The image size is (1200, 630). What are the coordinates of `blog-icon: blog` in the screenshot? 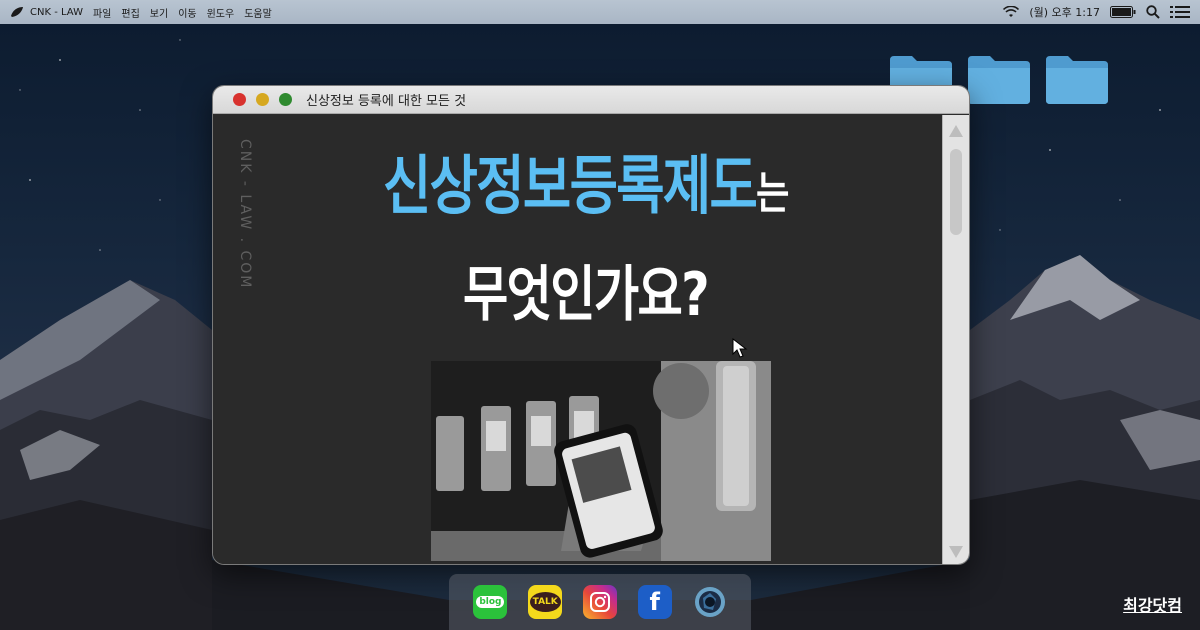 It's located at (490, 602).